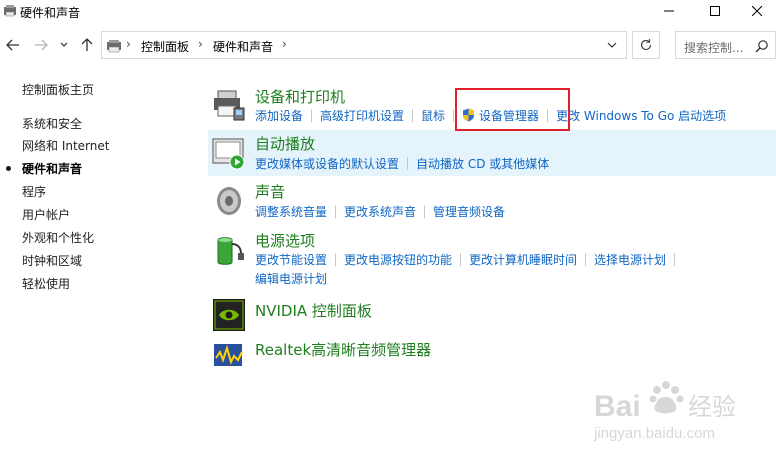  Describe the element at coordinates (65, 145) in the screenshot. I see `sidebar-item-network-internet: 网络和 Internet` at that location.